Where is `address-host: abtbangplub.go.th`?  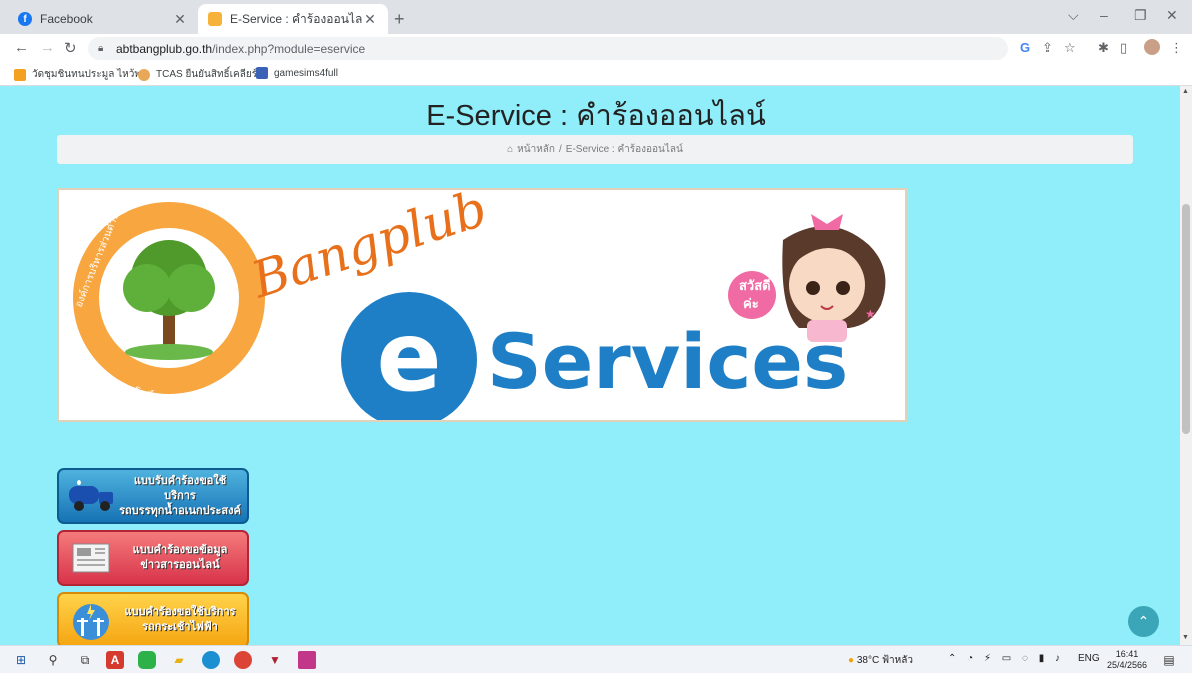 address-host: abtbangplub.go.th is located at coordinates (164, 48).